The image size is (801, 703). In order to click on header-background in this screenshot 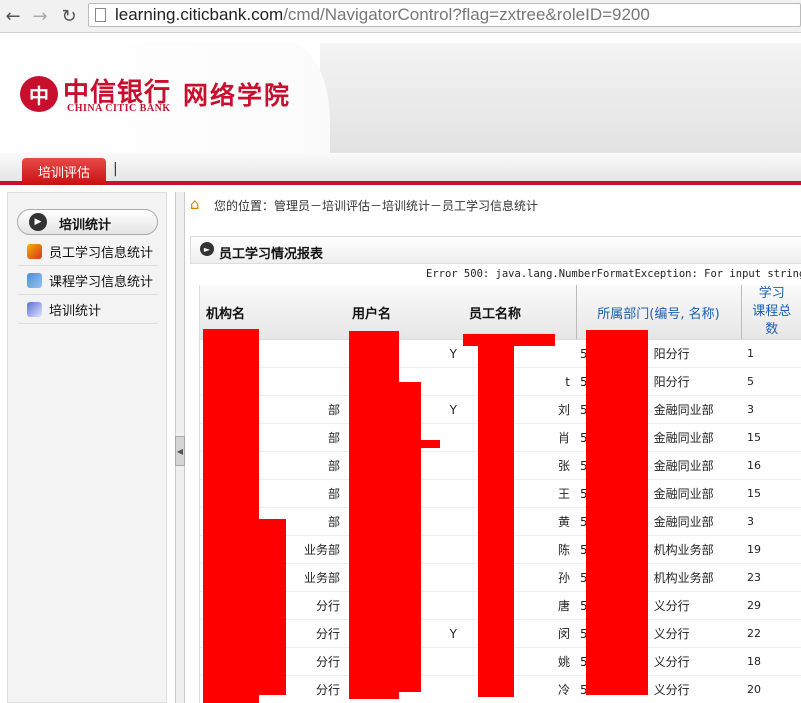, I will do `click(560, 98)`.